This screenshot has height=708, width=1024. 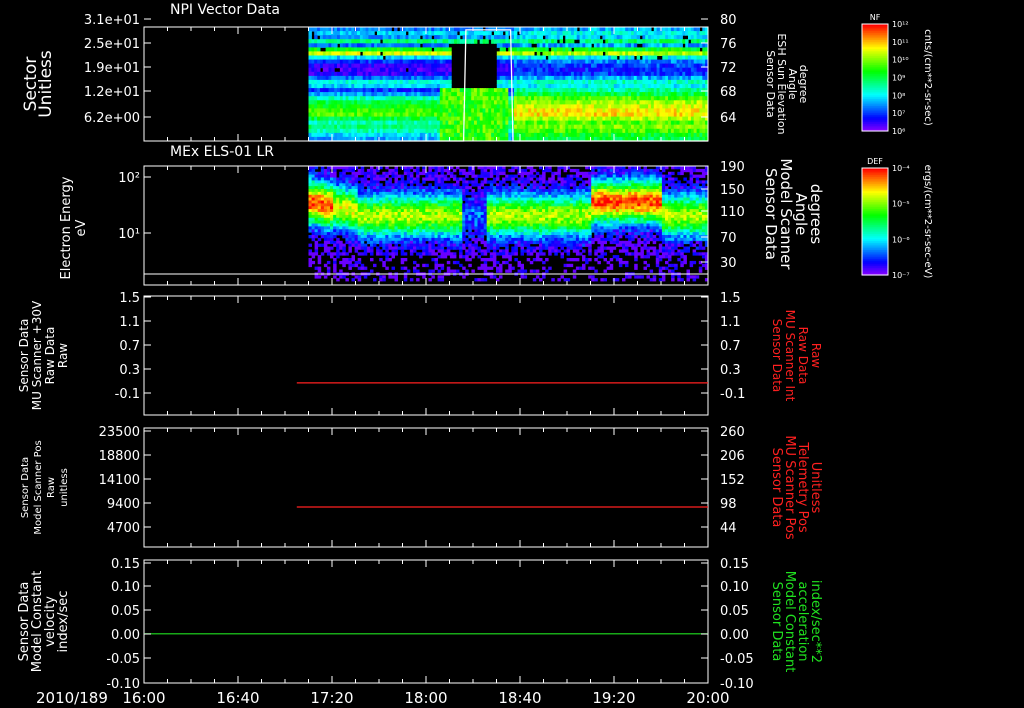 What do you see at coordinates (123, 659) in the screenshot?
I see `panel-4-ytick-label: -0.05` at bounding box center [123, 659].